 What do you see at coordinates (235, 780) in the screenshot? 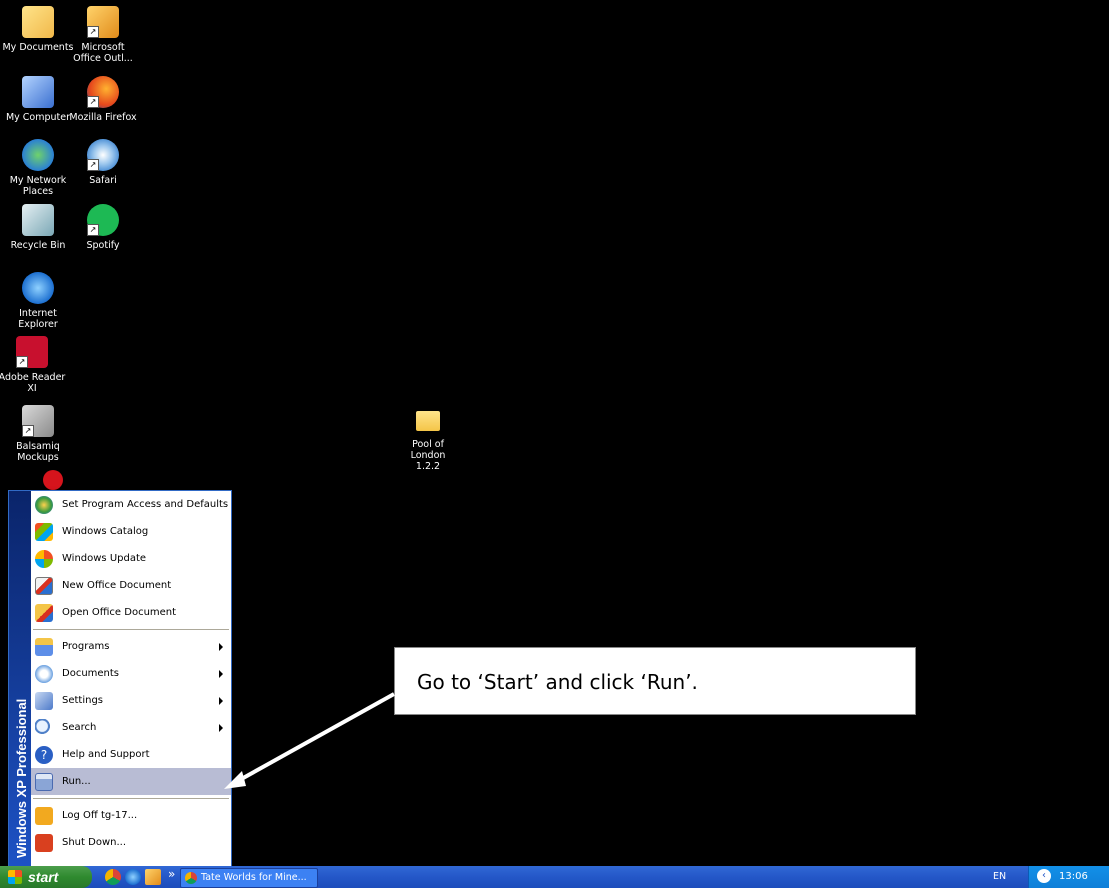
I see `callout-arrow-head` at bounding box center [235, 780].